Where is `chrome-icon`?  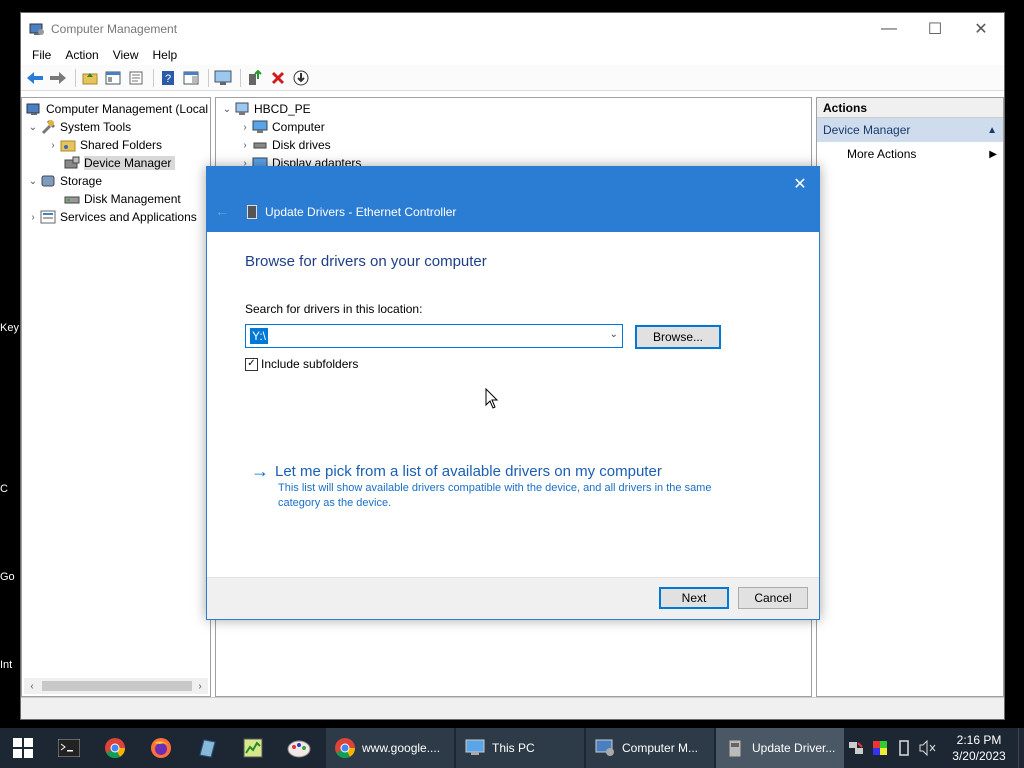
chrome-icon is located at coordinates (115, 748).